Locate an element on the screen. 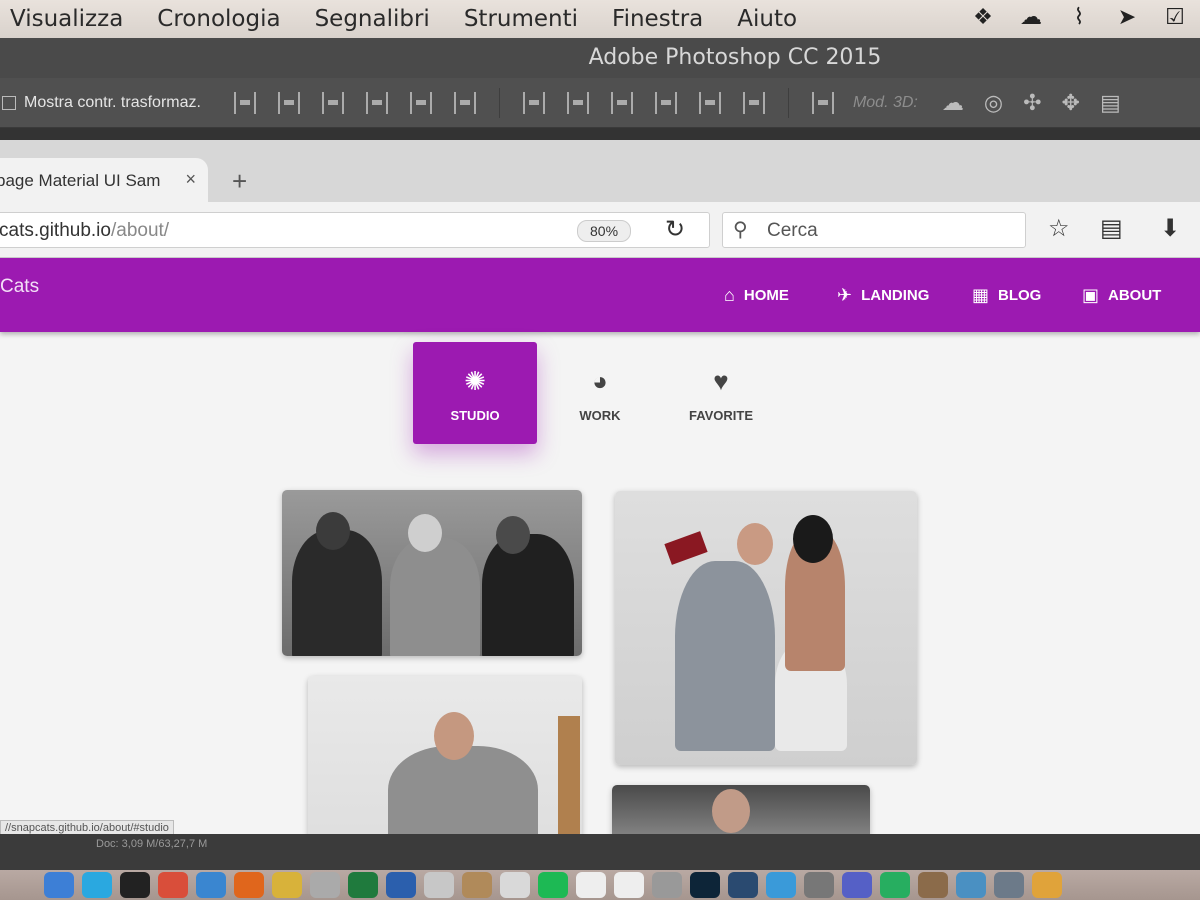 The image size is (1200, 900). distribute-vcenter-icon is located at coordinates (577, 102).